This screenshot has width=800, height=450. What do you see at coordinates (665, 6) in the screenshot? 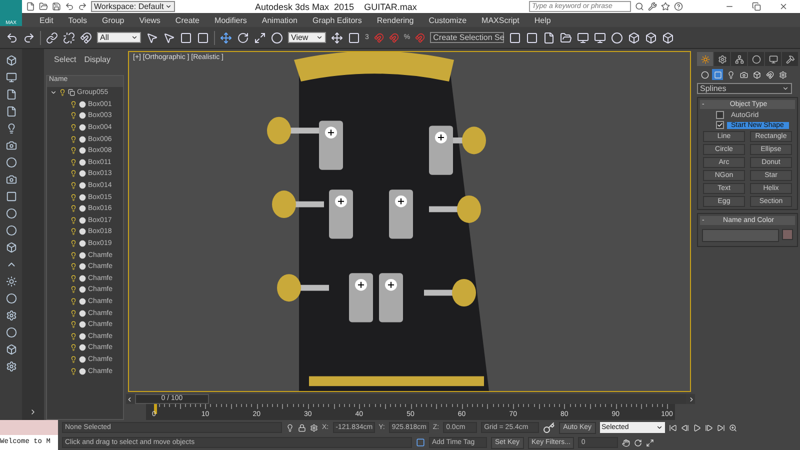
I see `star-icon` at bounding box center [665, 6].